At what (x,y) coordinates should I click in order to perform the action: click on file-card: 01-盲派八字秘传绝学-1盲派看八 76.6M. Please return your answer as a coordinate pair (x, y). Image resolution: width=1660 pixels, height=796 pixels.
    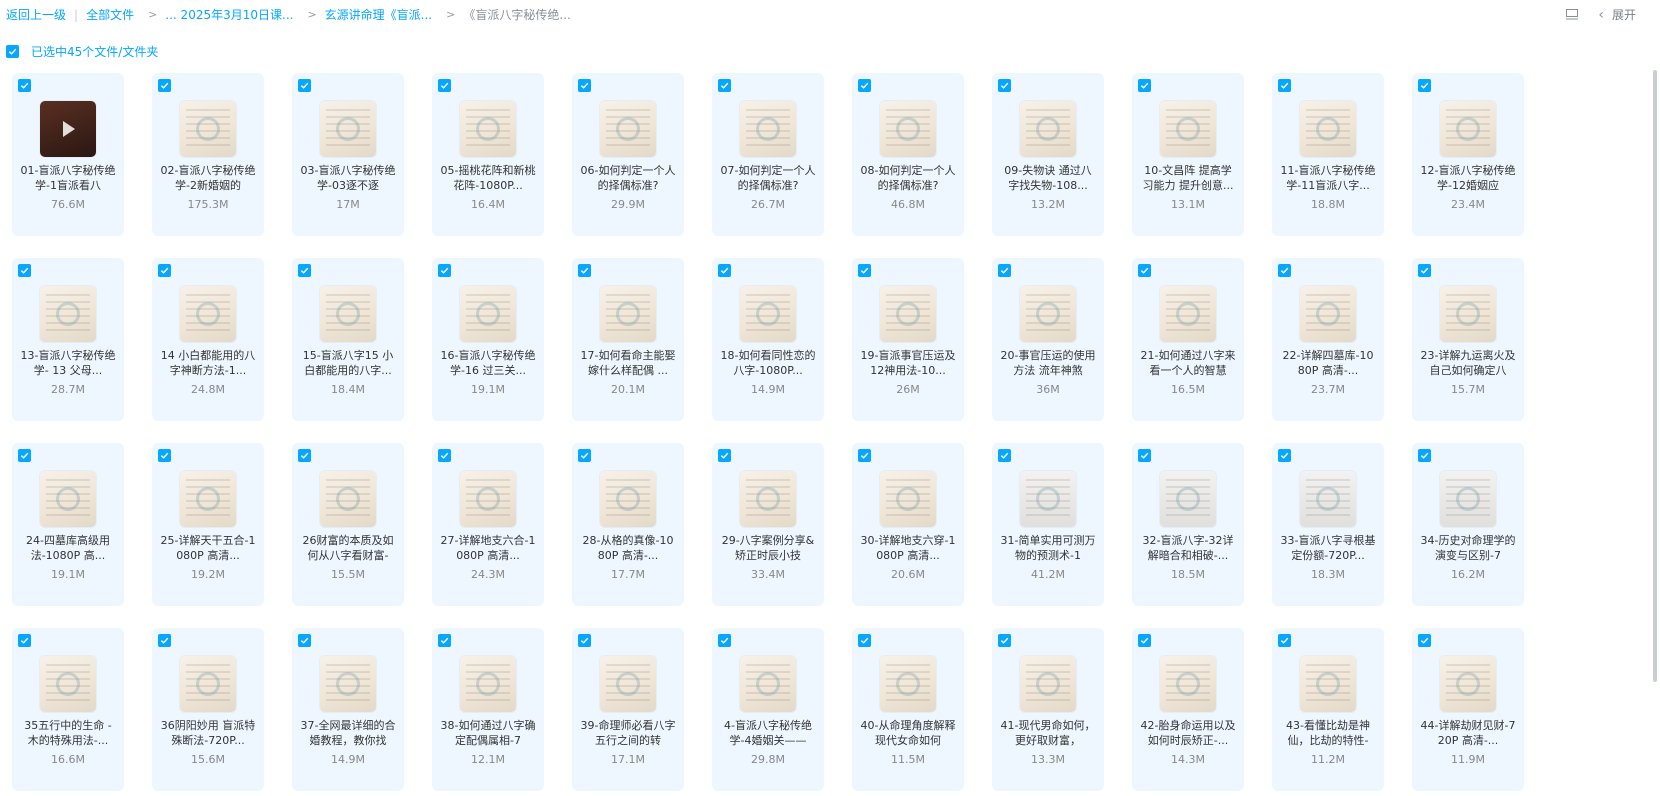
    Looking at the image, I should click on (68, 154).